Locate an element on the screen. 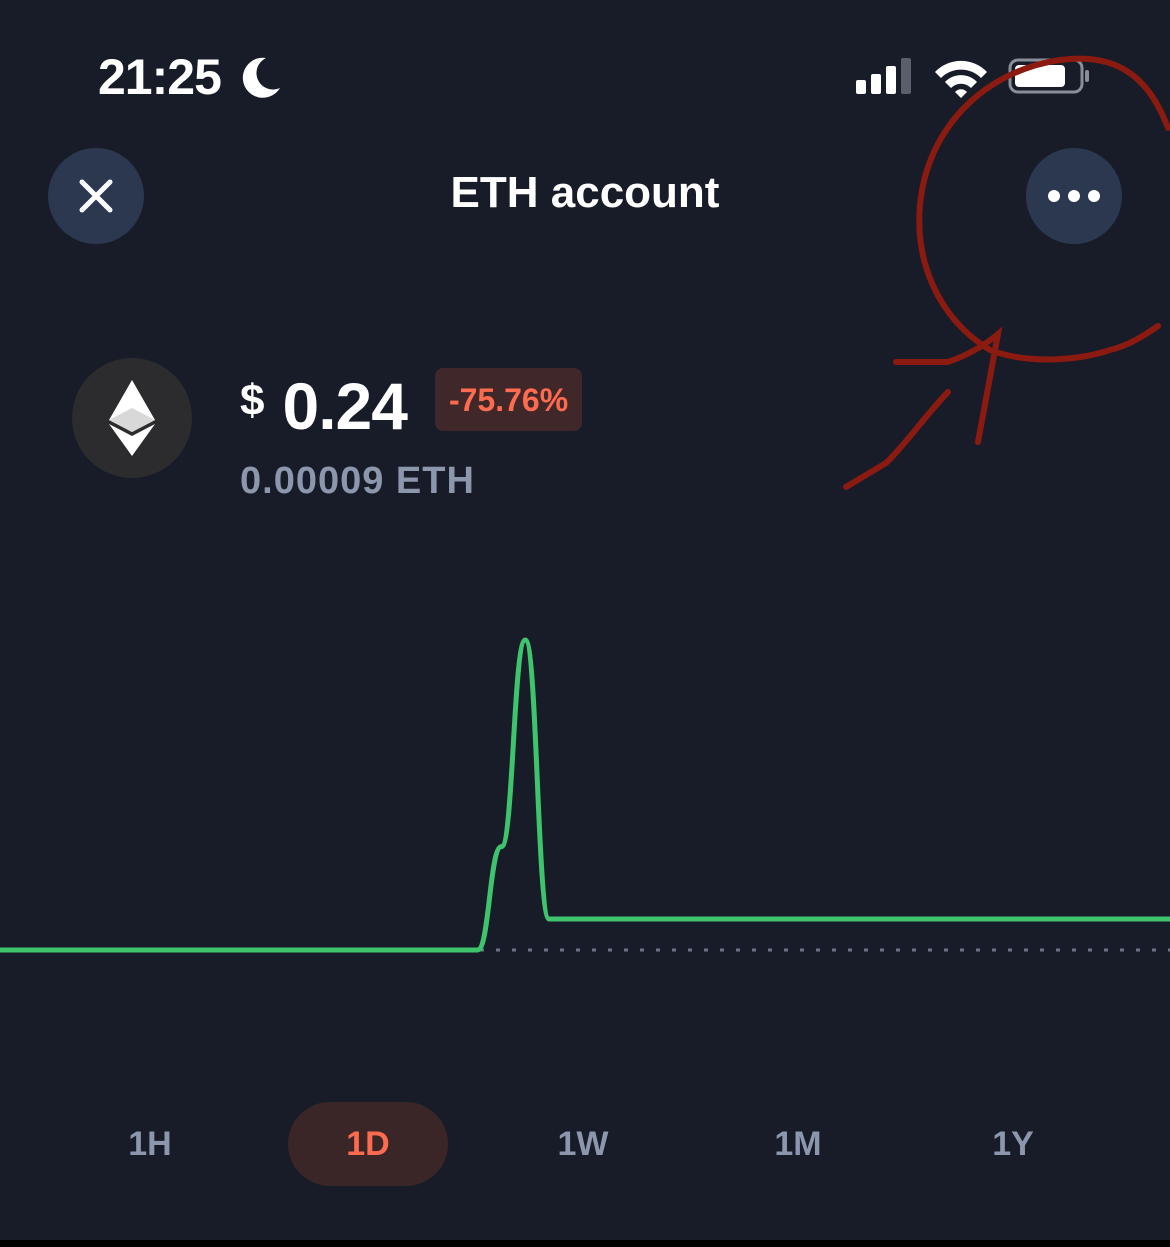 The image size is (1170, 1247). range-tab-1d: 1D is located at coordinates (368, 1144).